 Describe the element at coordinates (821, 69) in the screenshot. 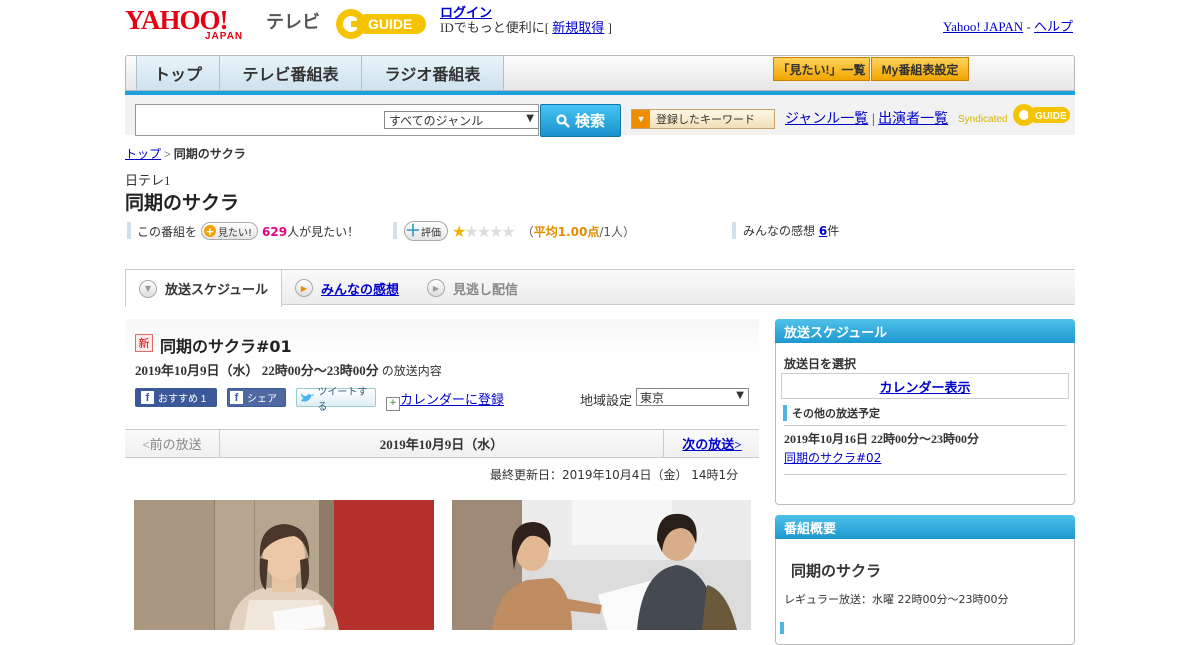

I see `want-list-button: 「見たい!」一覧` at that location.